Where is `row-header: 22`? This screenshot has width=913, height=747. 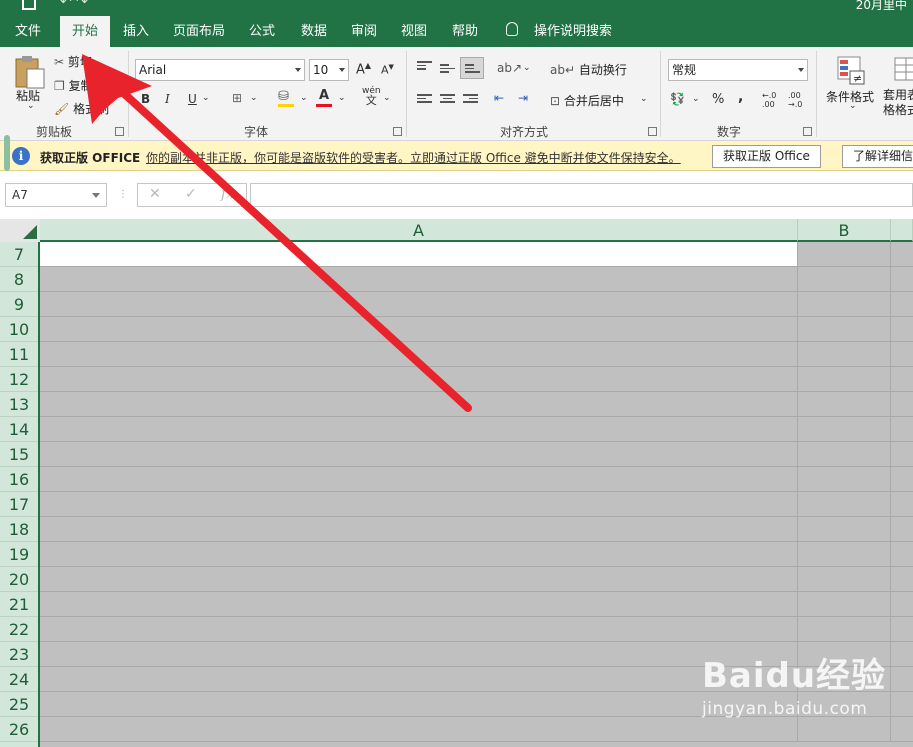
row-header: 22 is located at coordinates (19, 629).